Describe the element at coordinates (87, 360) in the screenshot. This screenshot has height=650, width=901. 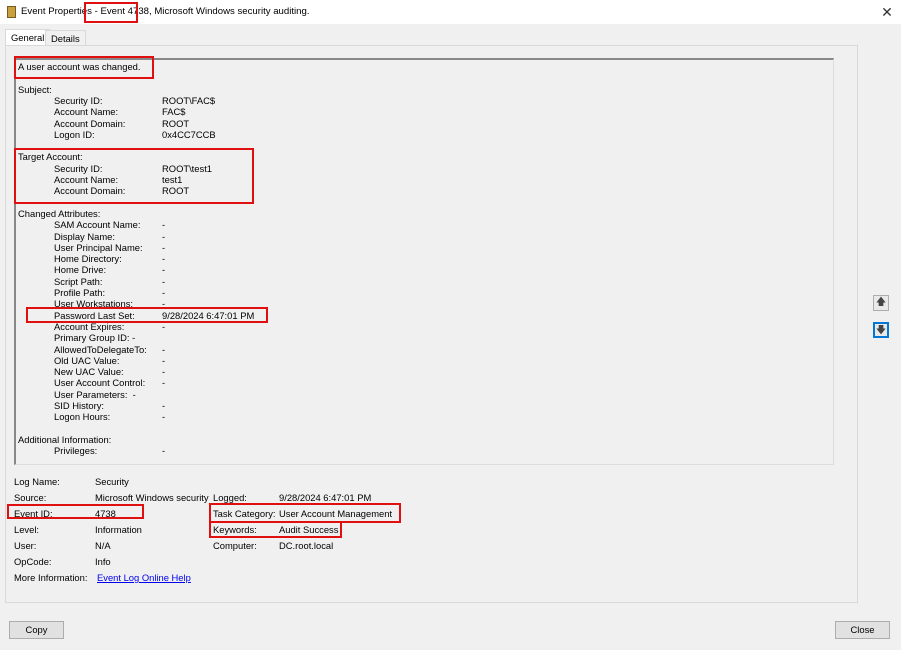
I see `attribute-label: Old UAC Value:` at that location.